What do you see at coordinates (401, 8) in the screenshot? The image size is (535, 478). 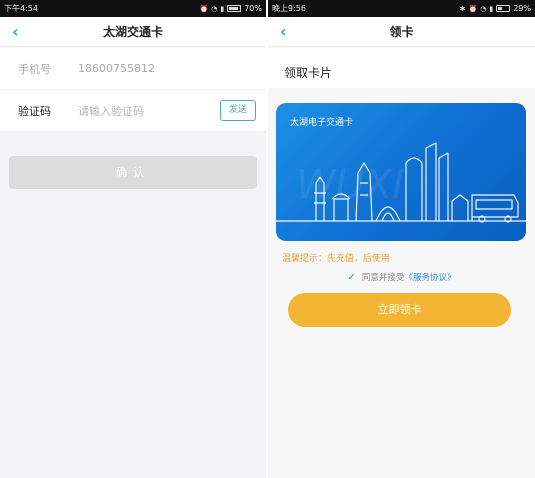 I see `status-bar: 晚上9:56 ✱ ⏰ ◔ ▮ 29%` at bounding box center [401, 8].